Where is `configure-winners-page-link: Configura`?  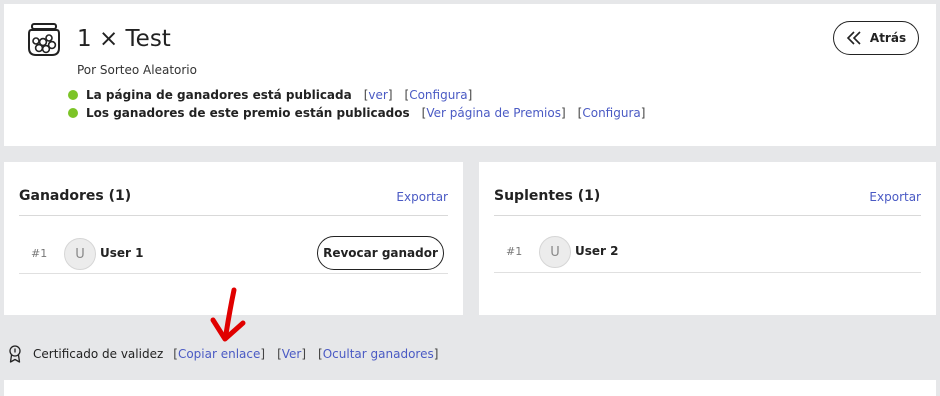 configure-winners-page-link: Configura is located at coordinates (438, 95).